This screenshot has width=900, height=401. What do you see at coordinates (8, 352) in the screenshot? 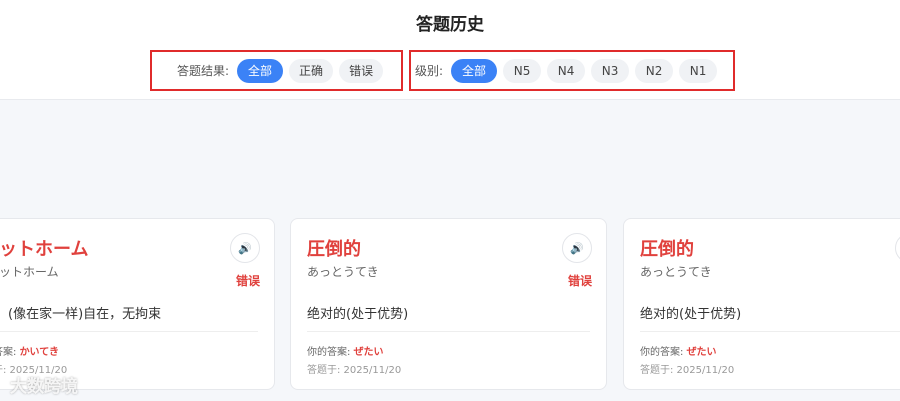
I see `answer-label: 答案:` at bounding box center [8, 352].